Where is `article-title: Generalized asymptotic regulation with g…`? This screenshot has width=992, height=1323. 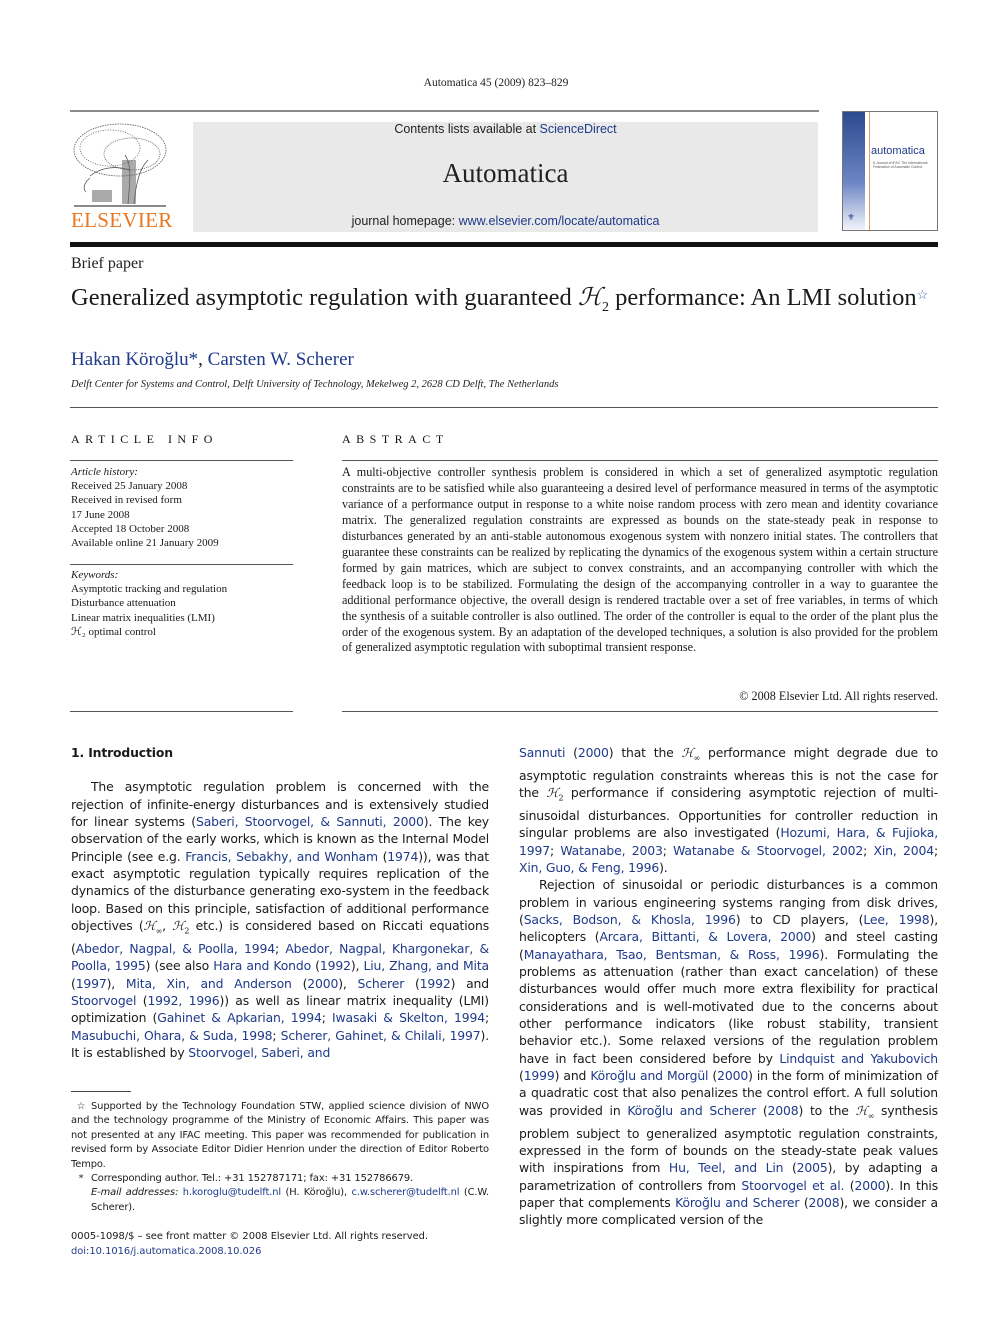 article-title: Generalized asymptotic regulation with g… is located at coordinates (505, 302).